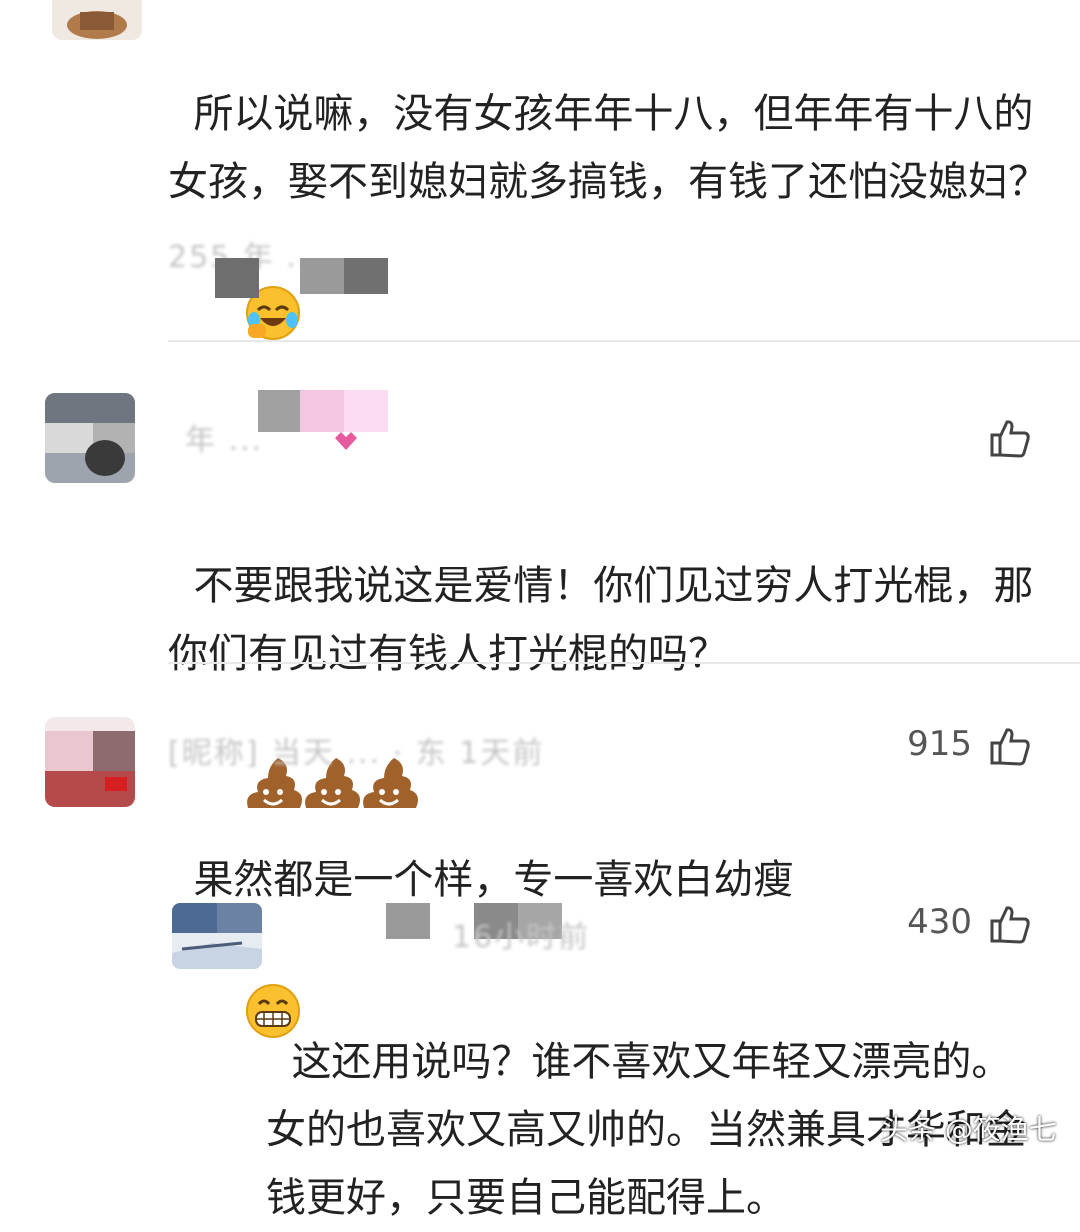  I want to click on heart-icon, so click(346, 441).